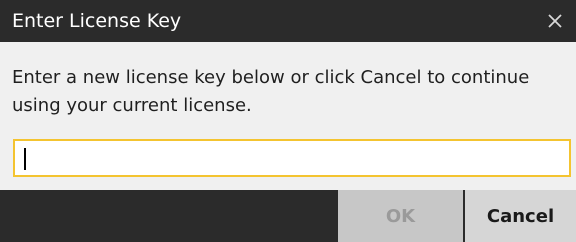 The height and width of the screenshot is (242, 576). What do you see at coordinates (555, 21) in the screenshot?
I see `close-icon` at bounding box center [555, 21].